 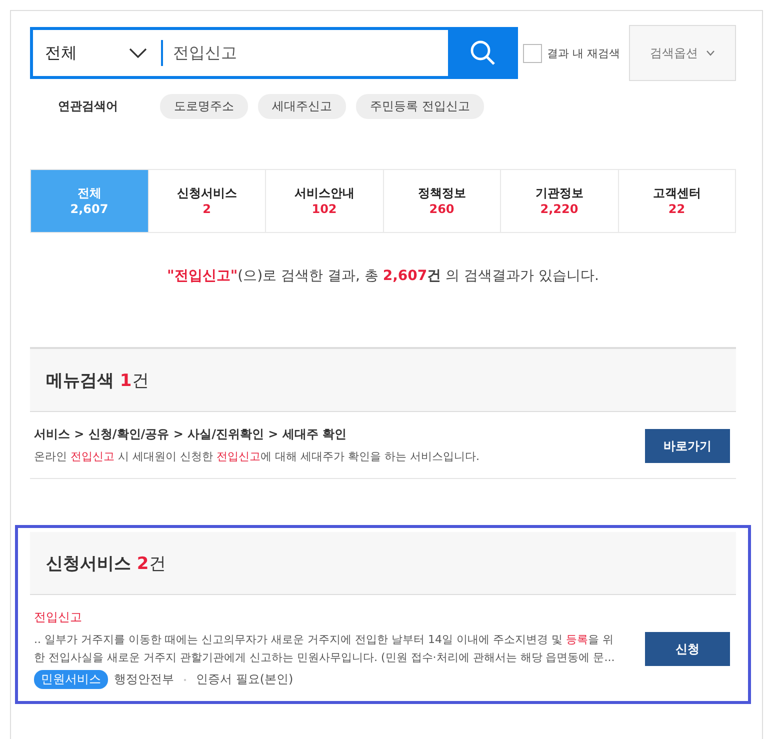 I want to click on search-options-button: 검색옵션, so click(x=682, y=53).